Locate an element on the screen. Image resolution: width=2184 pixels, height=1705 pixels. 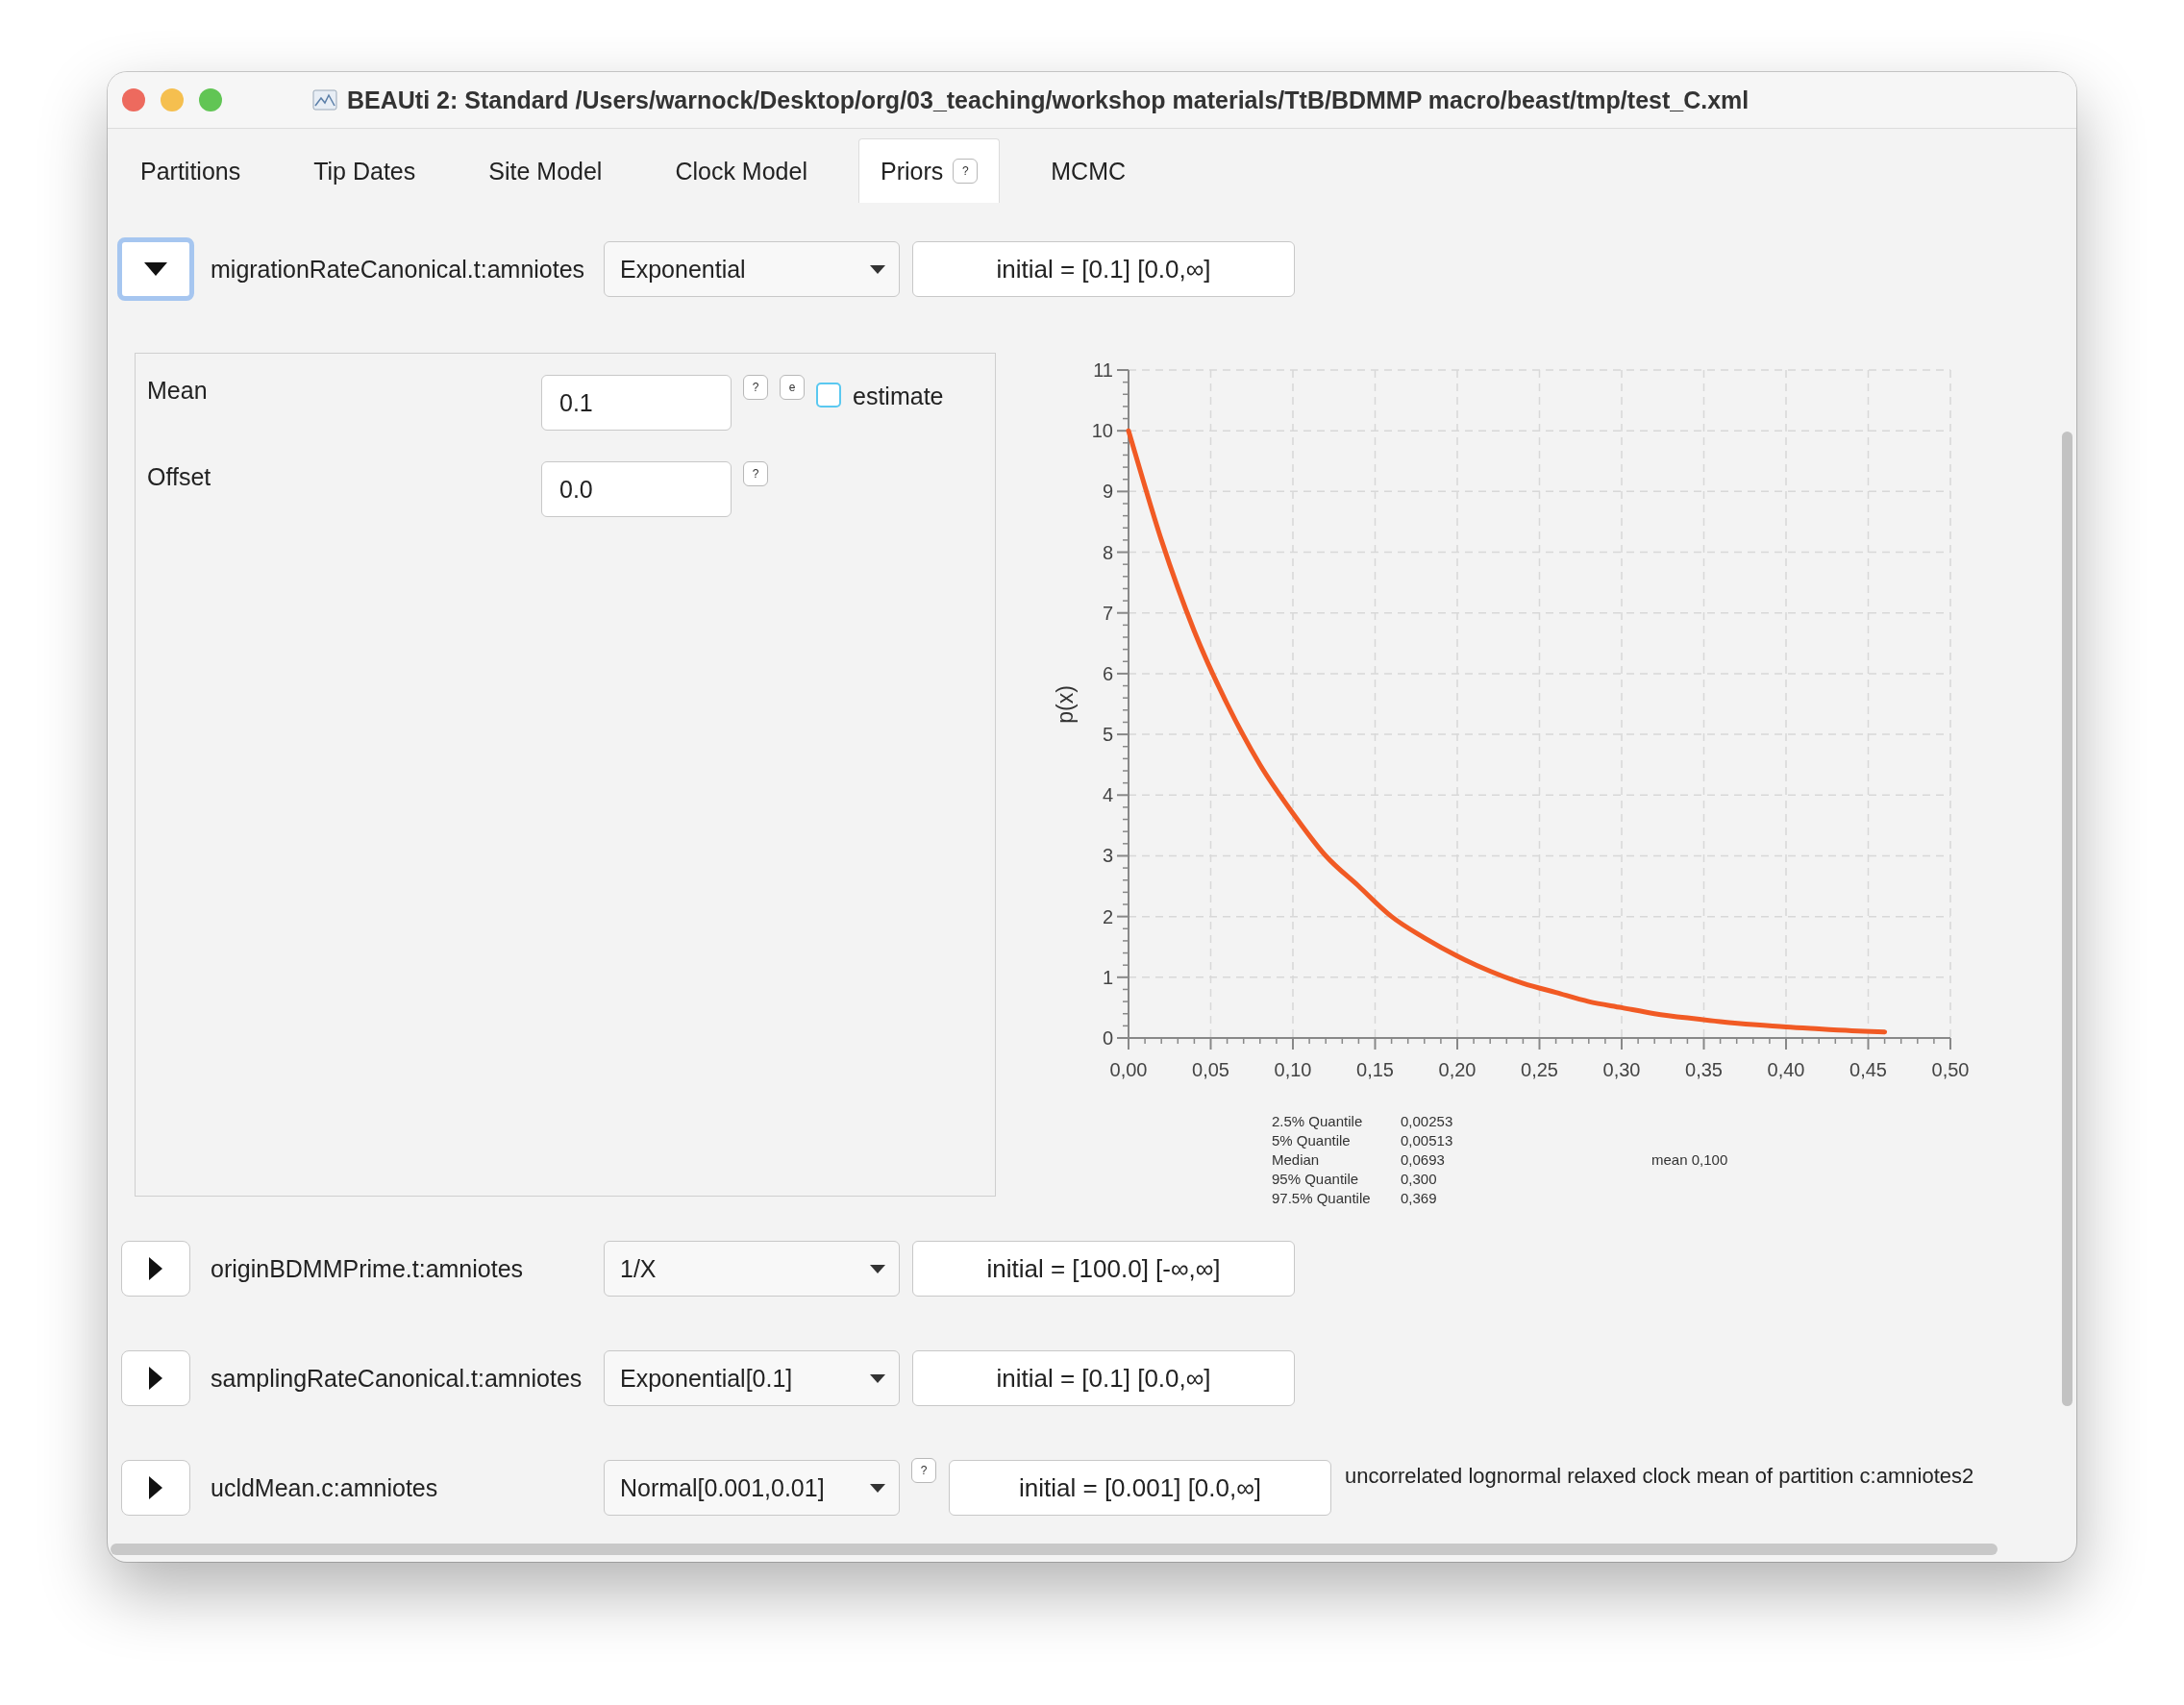
prior-name: migrationRateCanonical.t:amniotes is located at coordinates (399, 269).